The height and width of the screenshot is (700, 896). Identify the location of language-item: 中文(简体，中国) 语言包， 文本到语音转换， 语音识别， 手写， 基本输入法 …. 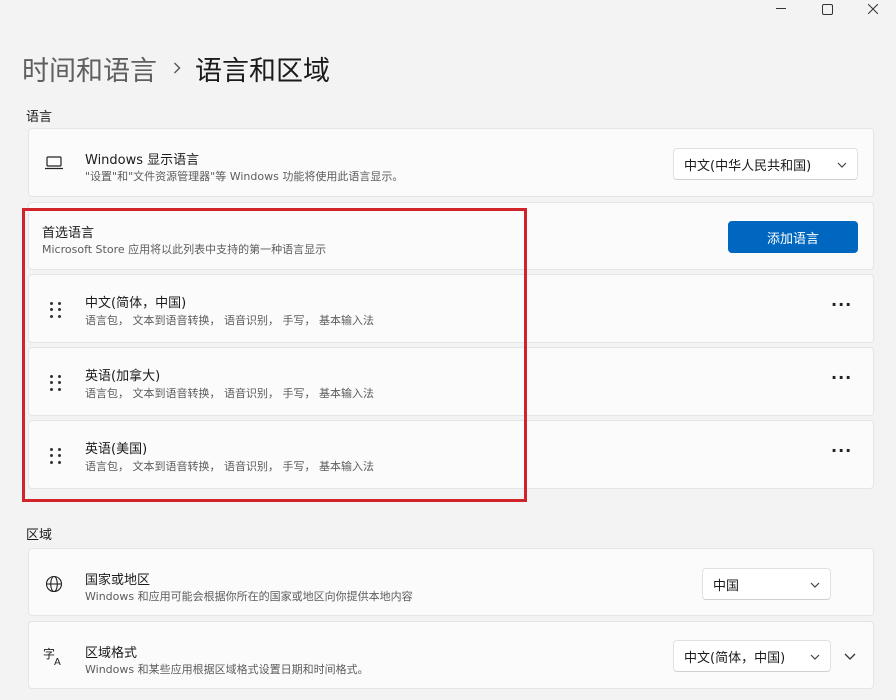
(451, 308).